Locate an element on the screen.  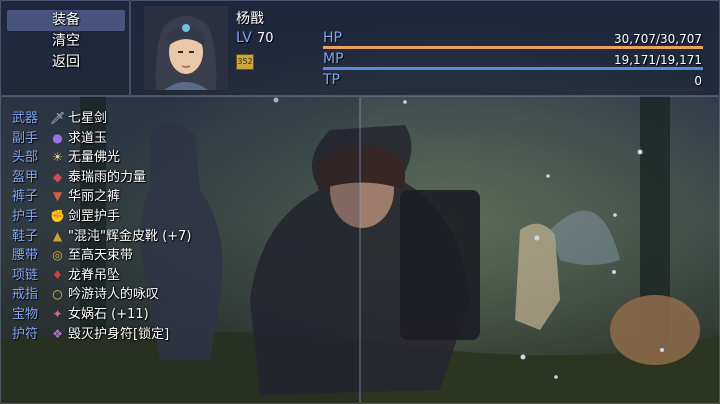
equipment-row: 护手 ✊ 剑罡护手 is located at coordinates (180, 216).